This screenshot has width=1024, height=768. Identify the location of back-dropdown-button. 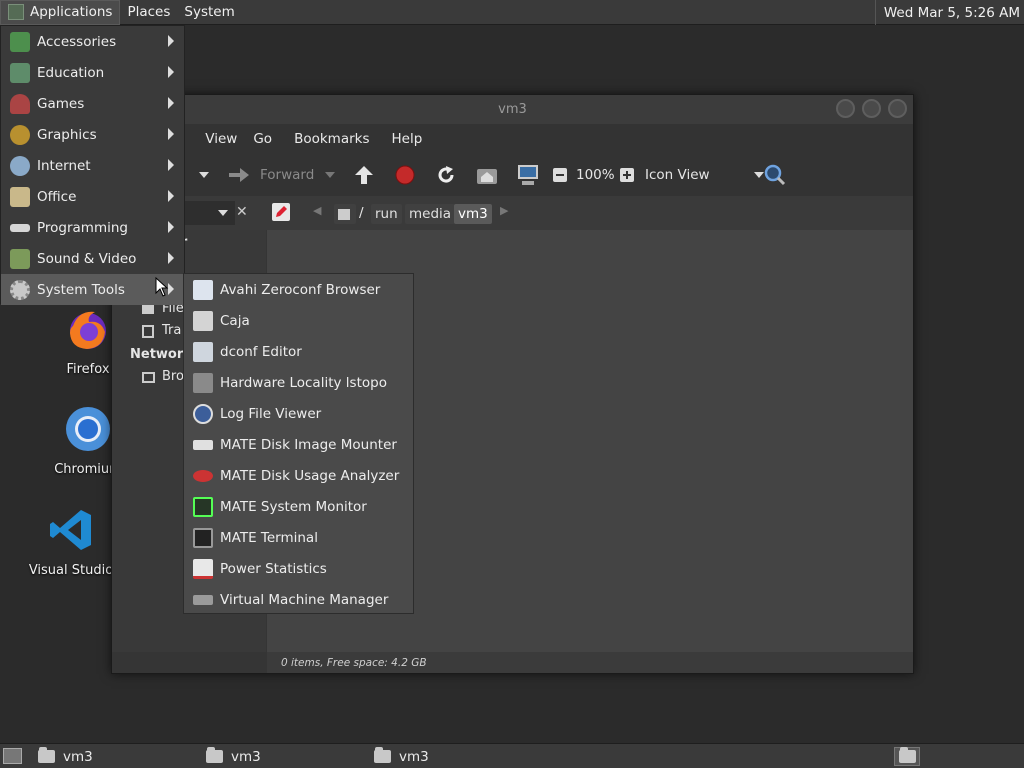
(204, 175).